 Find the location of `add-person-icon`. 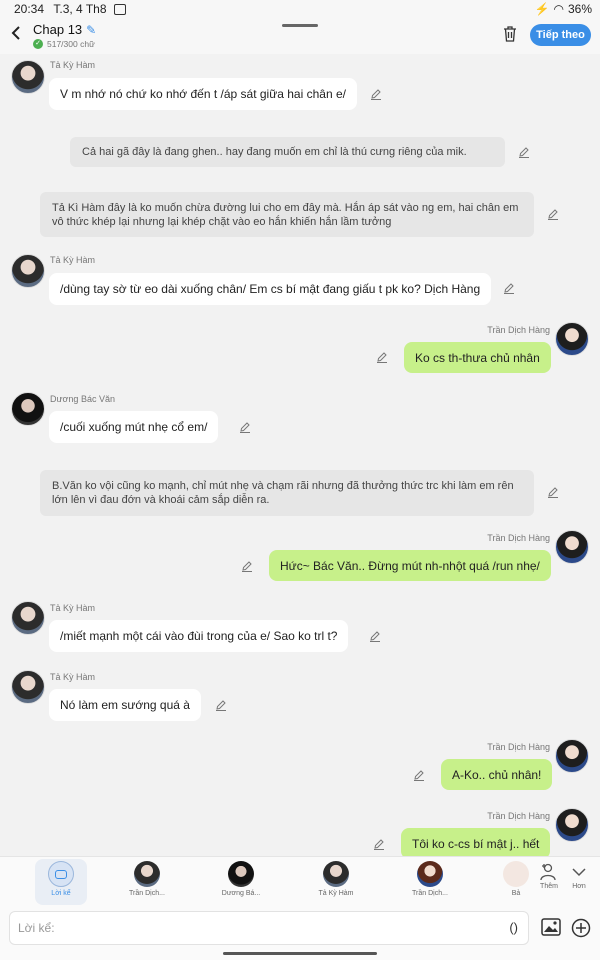

add-person-icon is located at coordinates (548, 872).